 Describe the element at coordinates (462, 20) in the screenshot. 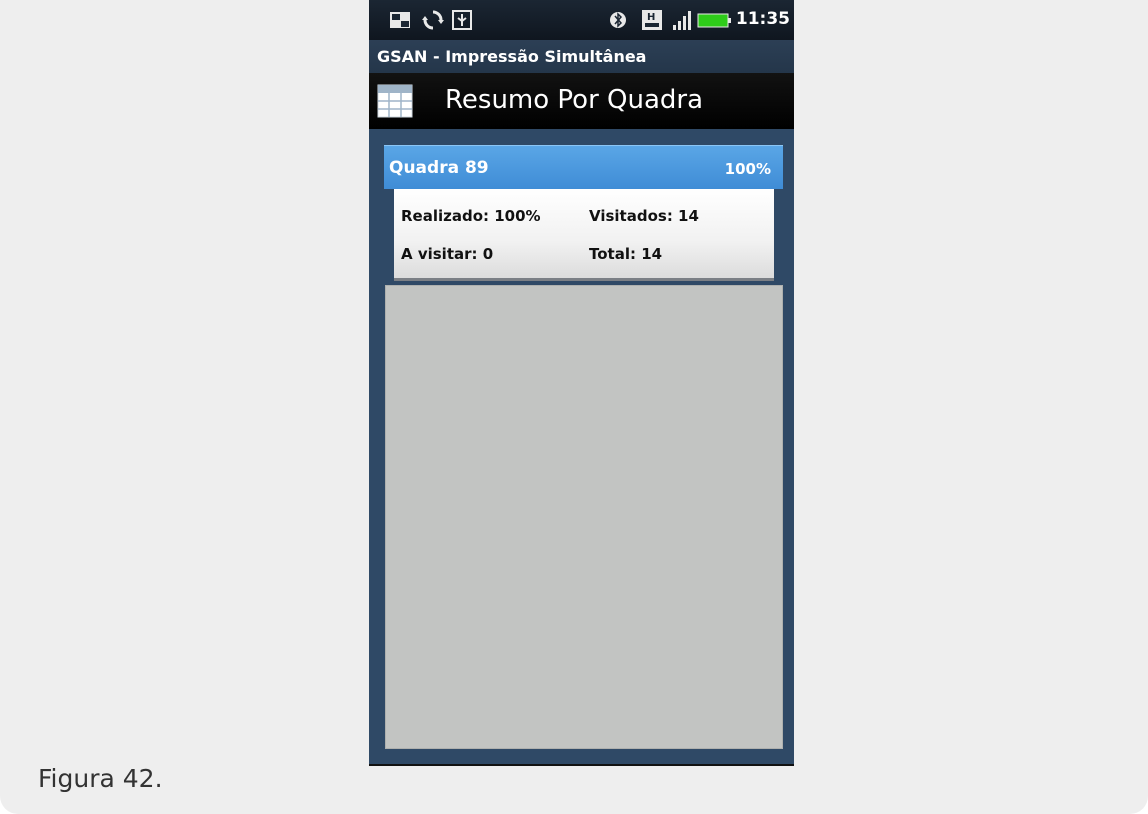

I see `usb-icon` at that location.